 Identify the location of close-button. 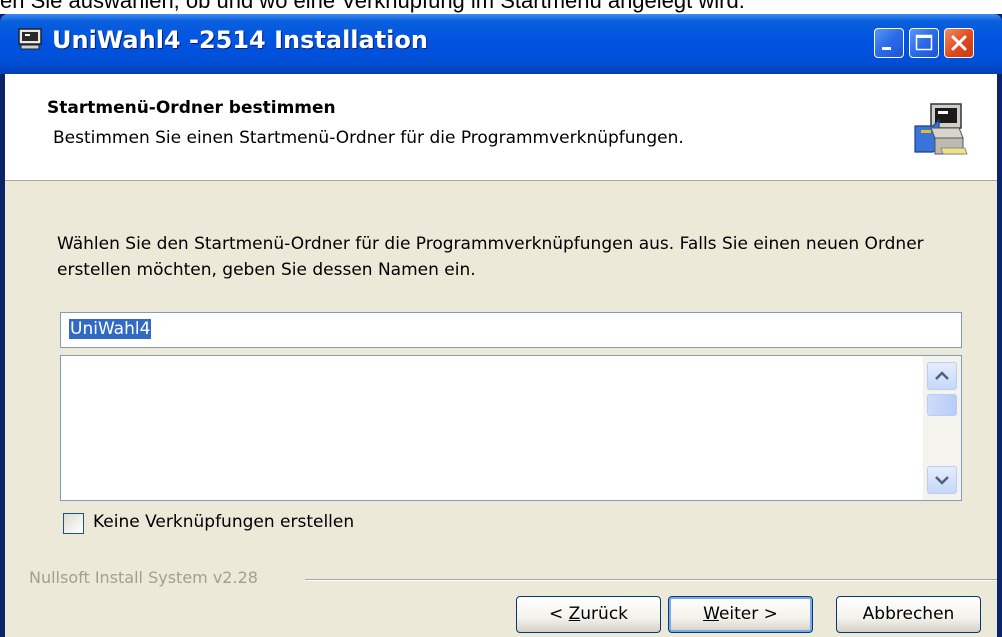
(959, 43).